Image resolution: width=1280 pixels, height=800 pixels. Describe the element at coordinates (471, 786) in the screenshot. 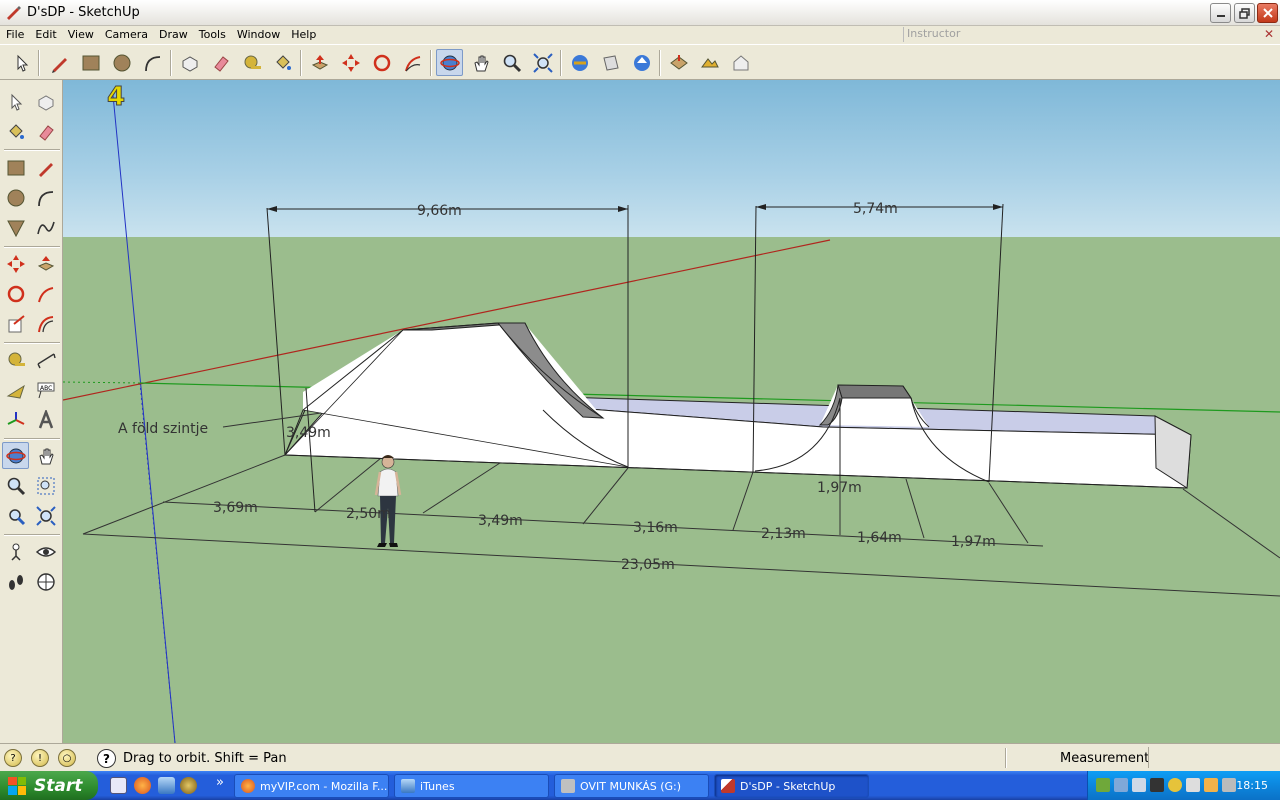

I see `task-itunes: iTunes` at that location.